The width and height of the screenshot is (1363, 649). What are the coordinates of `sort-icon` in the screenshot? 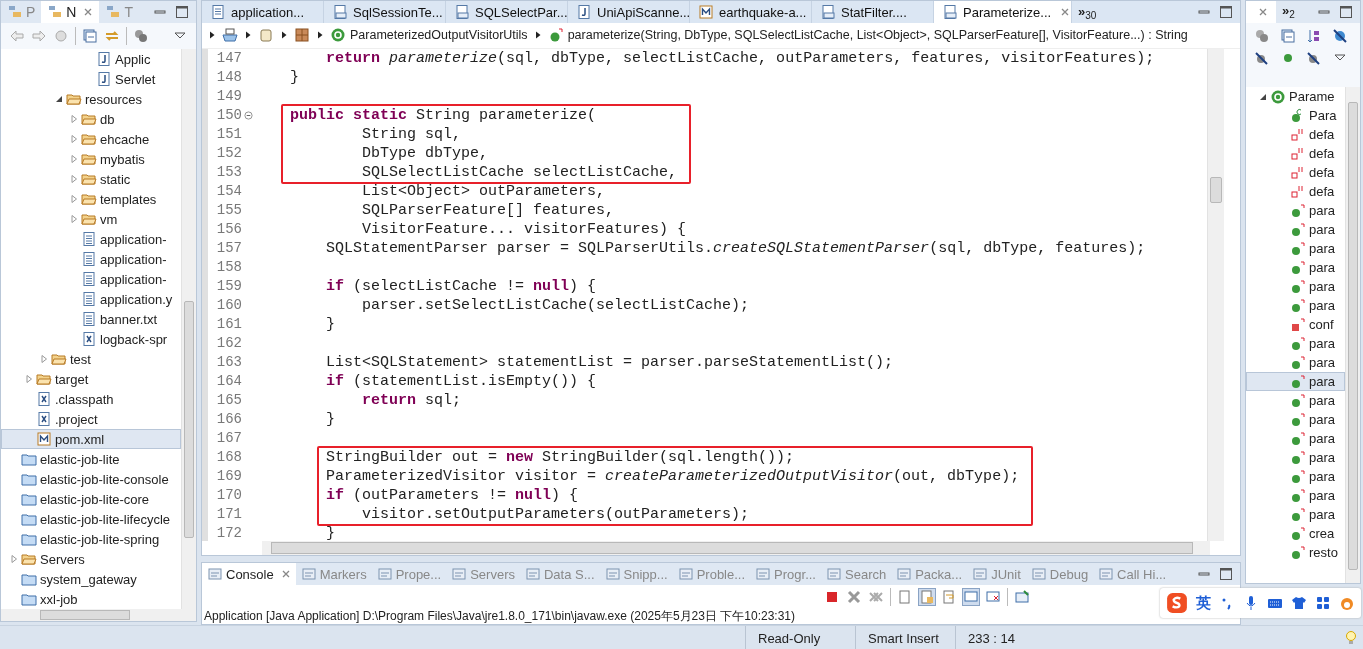 It's located at (1314, 36).